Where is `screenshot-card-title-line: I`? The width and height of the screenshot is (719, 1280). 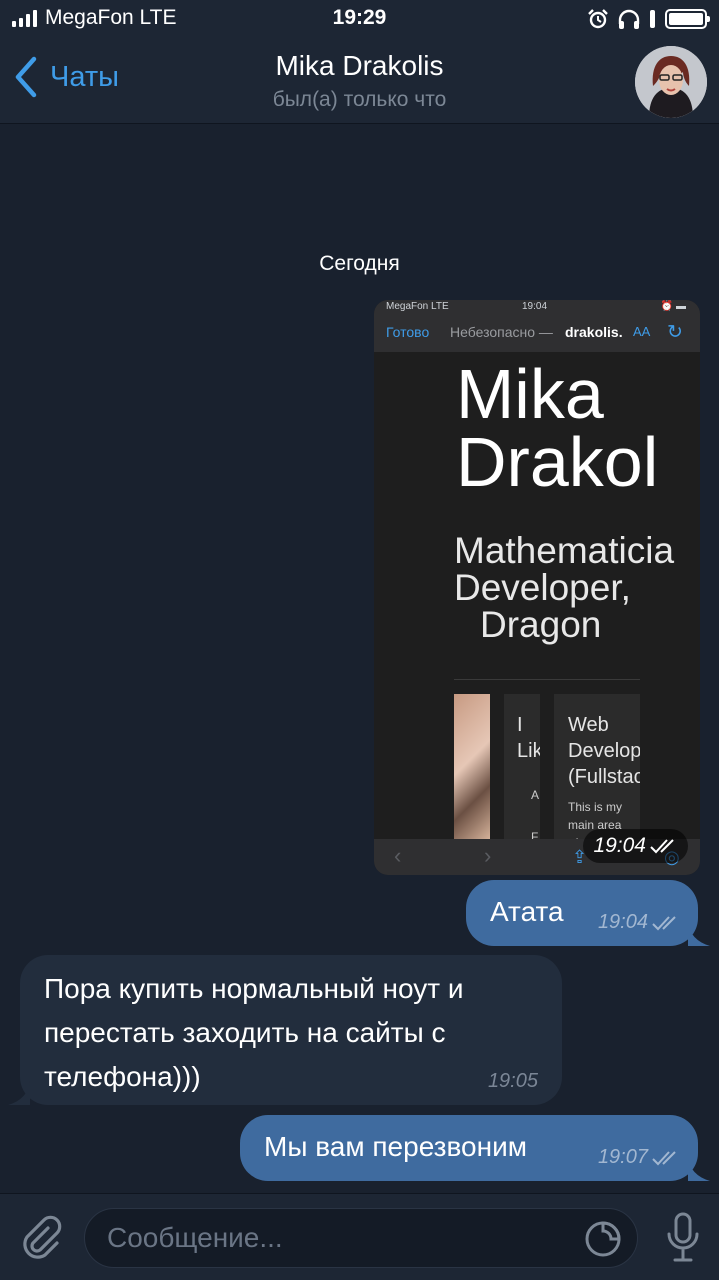
screenshot-card-title-line: I is located at coordinates (520, 725).